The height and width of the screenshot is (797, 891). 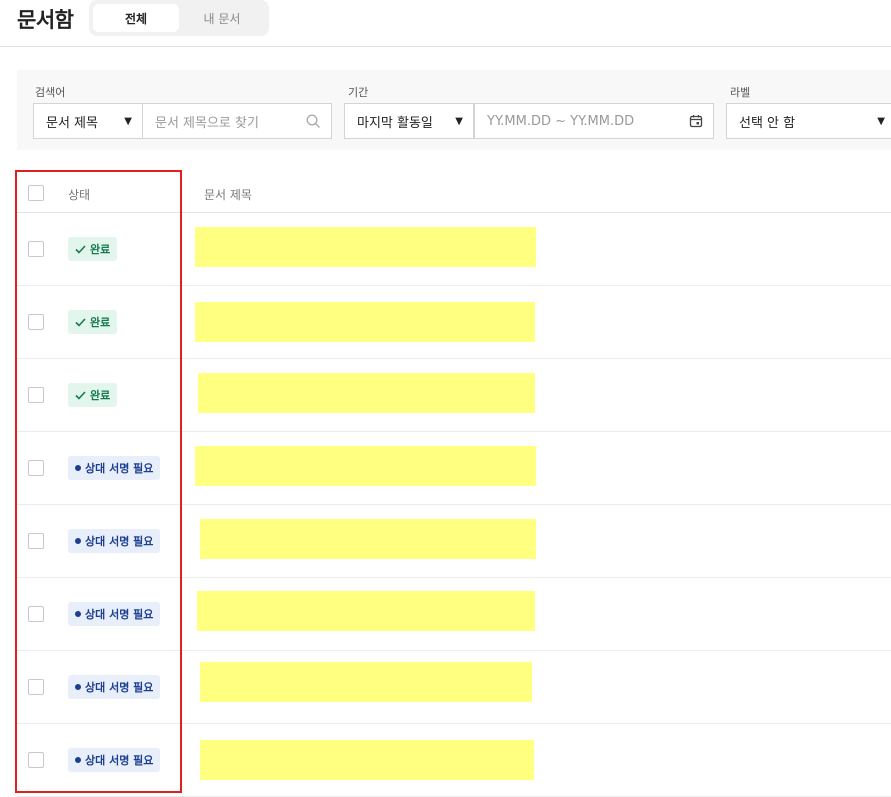 I want to click on page-header: 문서함 전체 내 문서, so click(x=445, y=23).